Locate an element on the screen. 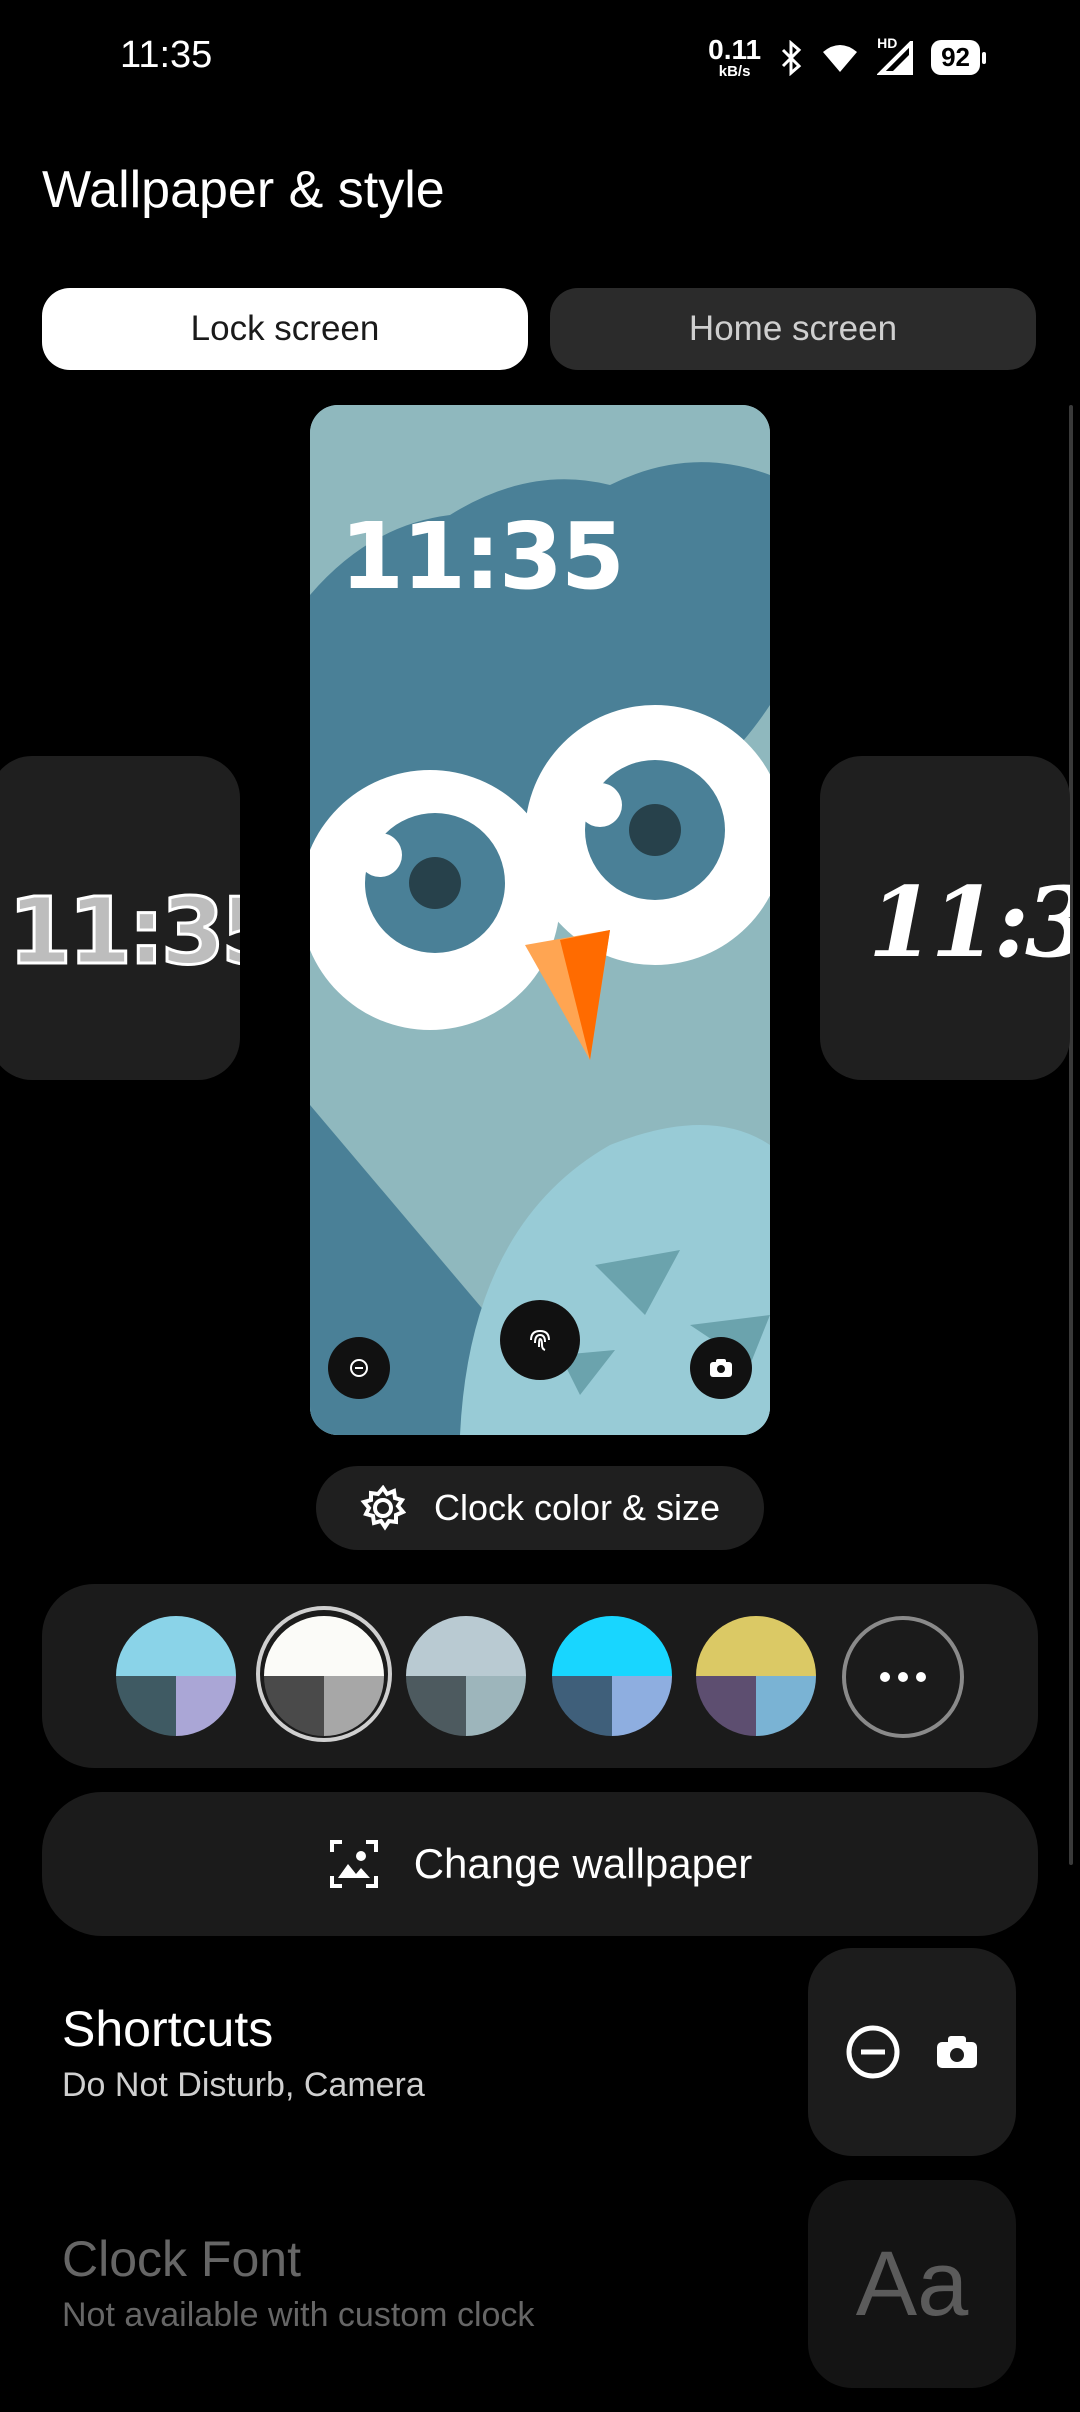 This screenshot has width=1080, height=2412. status-icons: 0.11 kB/s HD 92 is located at coordinates (847, 57).